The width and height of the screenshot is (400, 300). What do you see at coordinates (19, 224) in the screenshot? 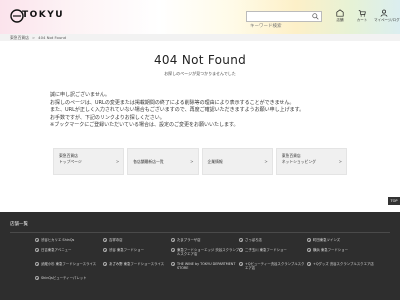
I see `store-list-title: 店舗一覧` at bounding box center [19, 224].